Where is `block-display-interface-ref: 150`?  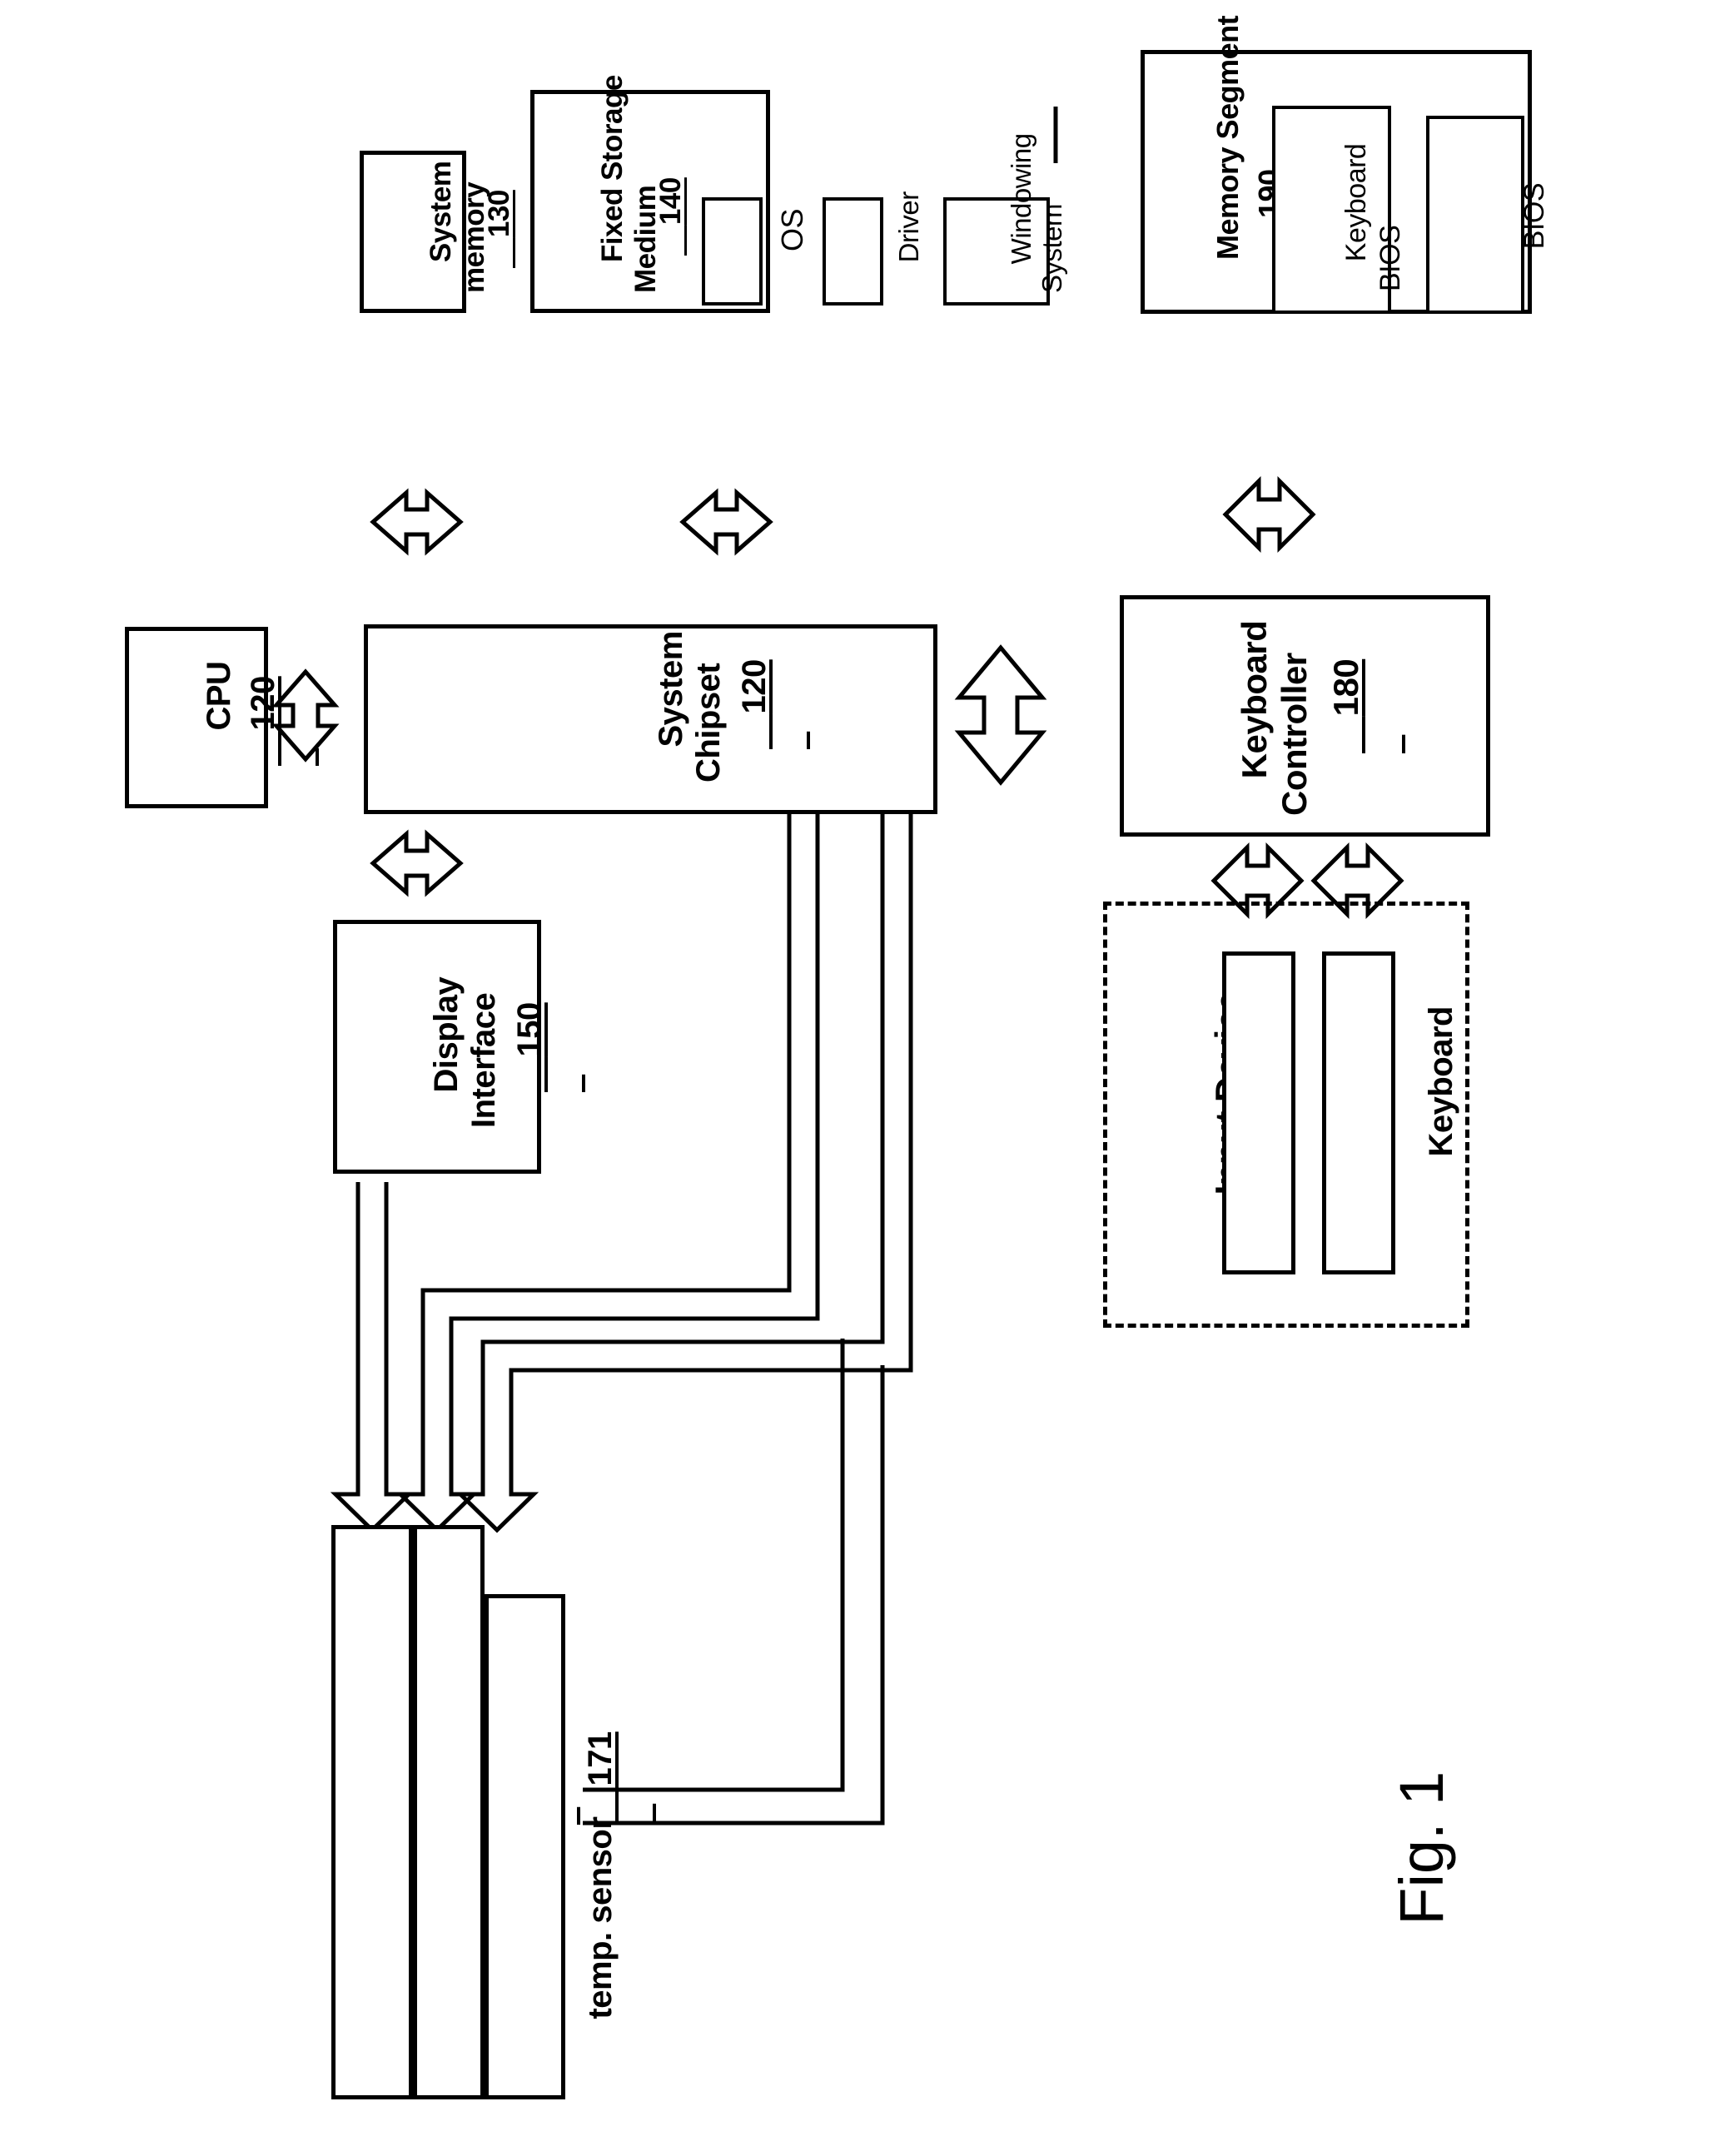 block-display-interface-ref: 150 is located at coordinates (529, 1029).